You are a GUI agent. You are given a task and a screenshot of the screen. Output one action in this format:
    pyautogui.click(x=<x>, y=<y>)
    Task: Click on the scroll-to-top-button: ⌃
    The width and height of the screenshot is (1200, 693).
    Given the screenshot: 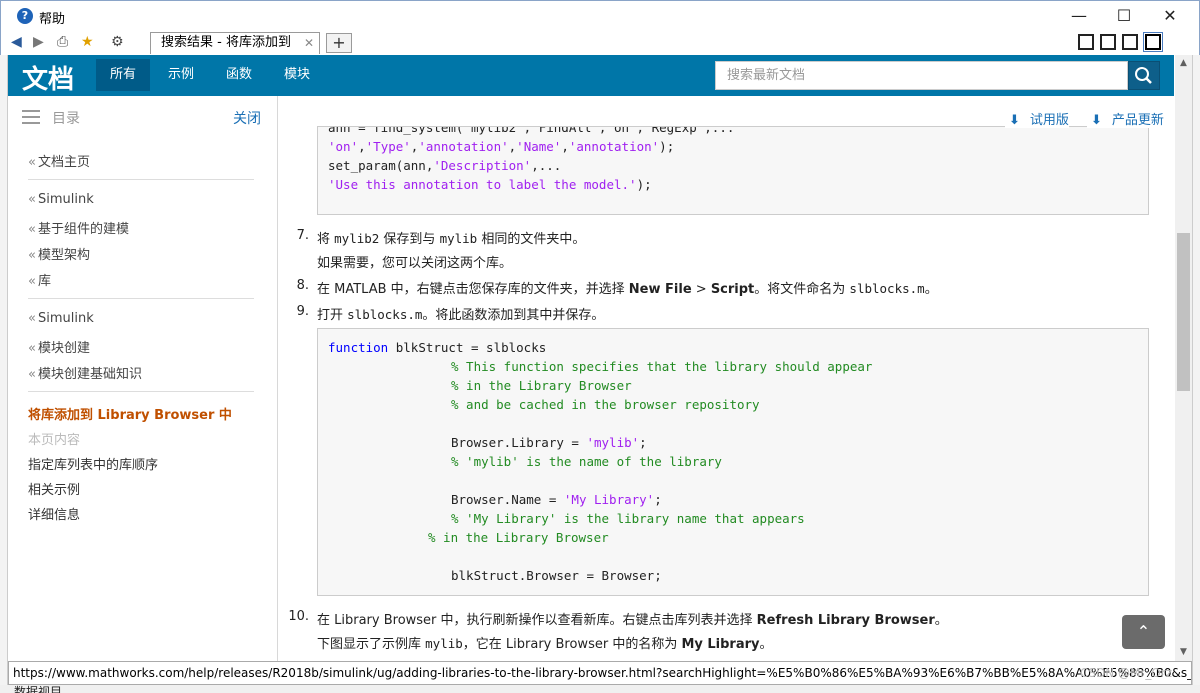 What is the action you would take?
    pyautogui.click(x=1143, y=632)
    